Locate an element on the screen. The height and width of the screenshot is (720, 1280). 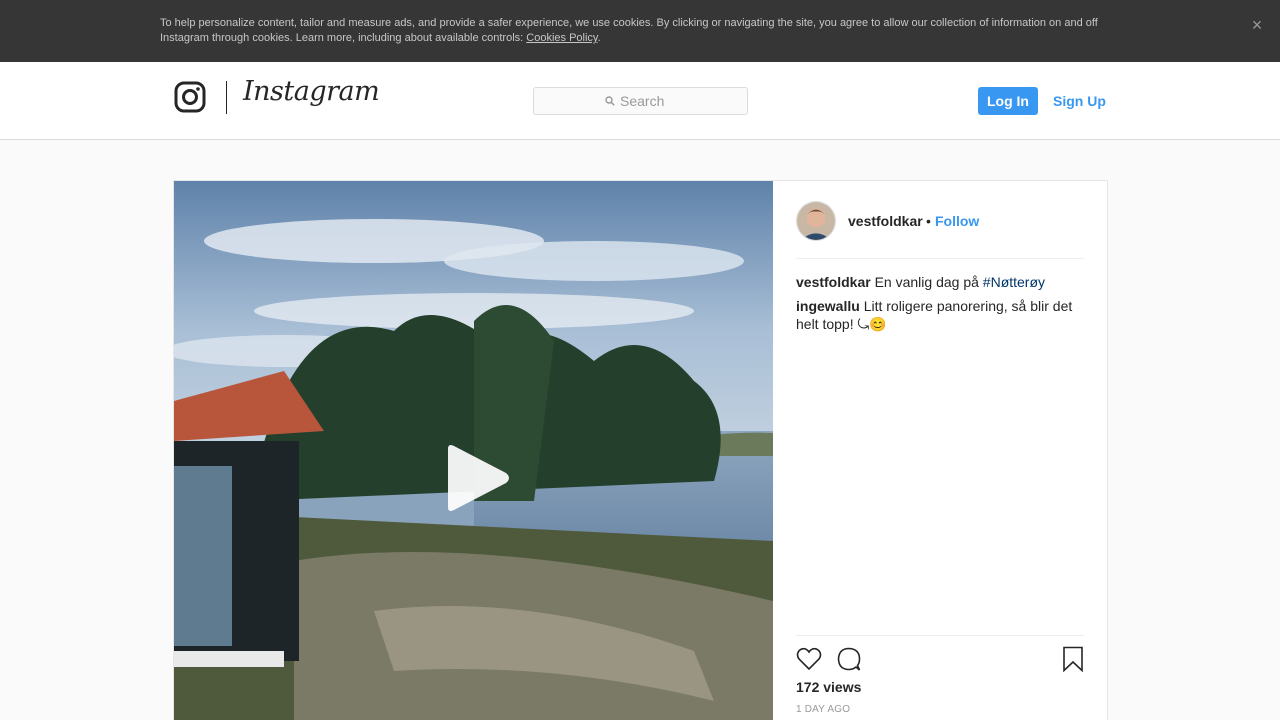
comment-text: En vanlig dag på is located at coordinates (928, 282).